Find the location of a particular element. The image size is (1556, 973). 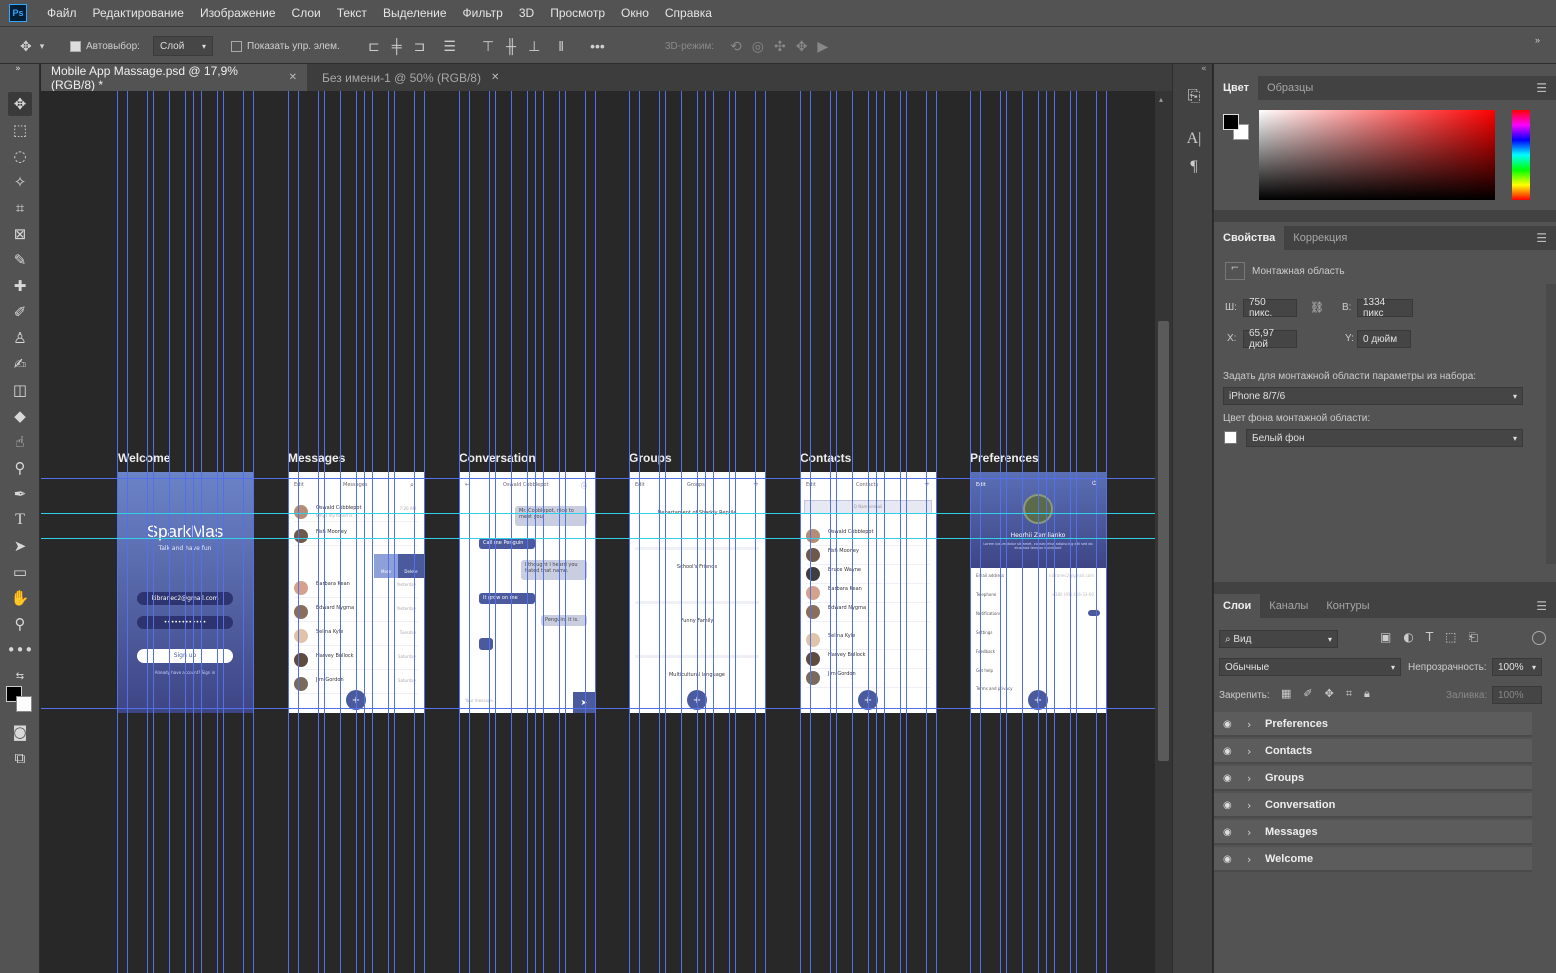

color-picker-field is located at coordinates (1377, 155).